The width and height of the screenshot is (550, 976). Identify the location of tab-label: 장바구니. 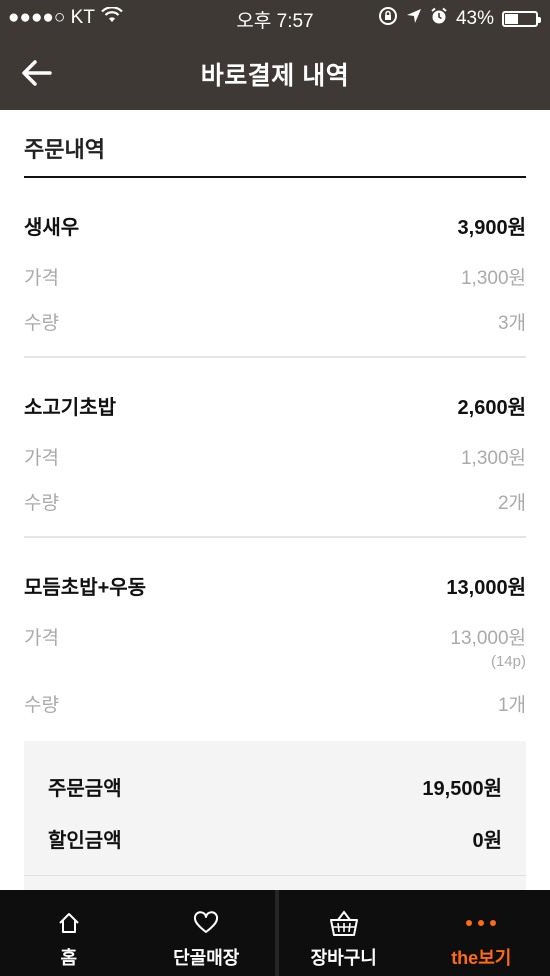
(343, 958).